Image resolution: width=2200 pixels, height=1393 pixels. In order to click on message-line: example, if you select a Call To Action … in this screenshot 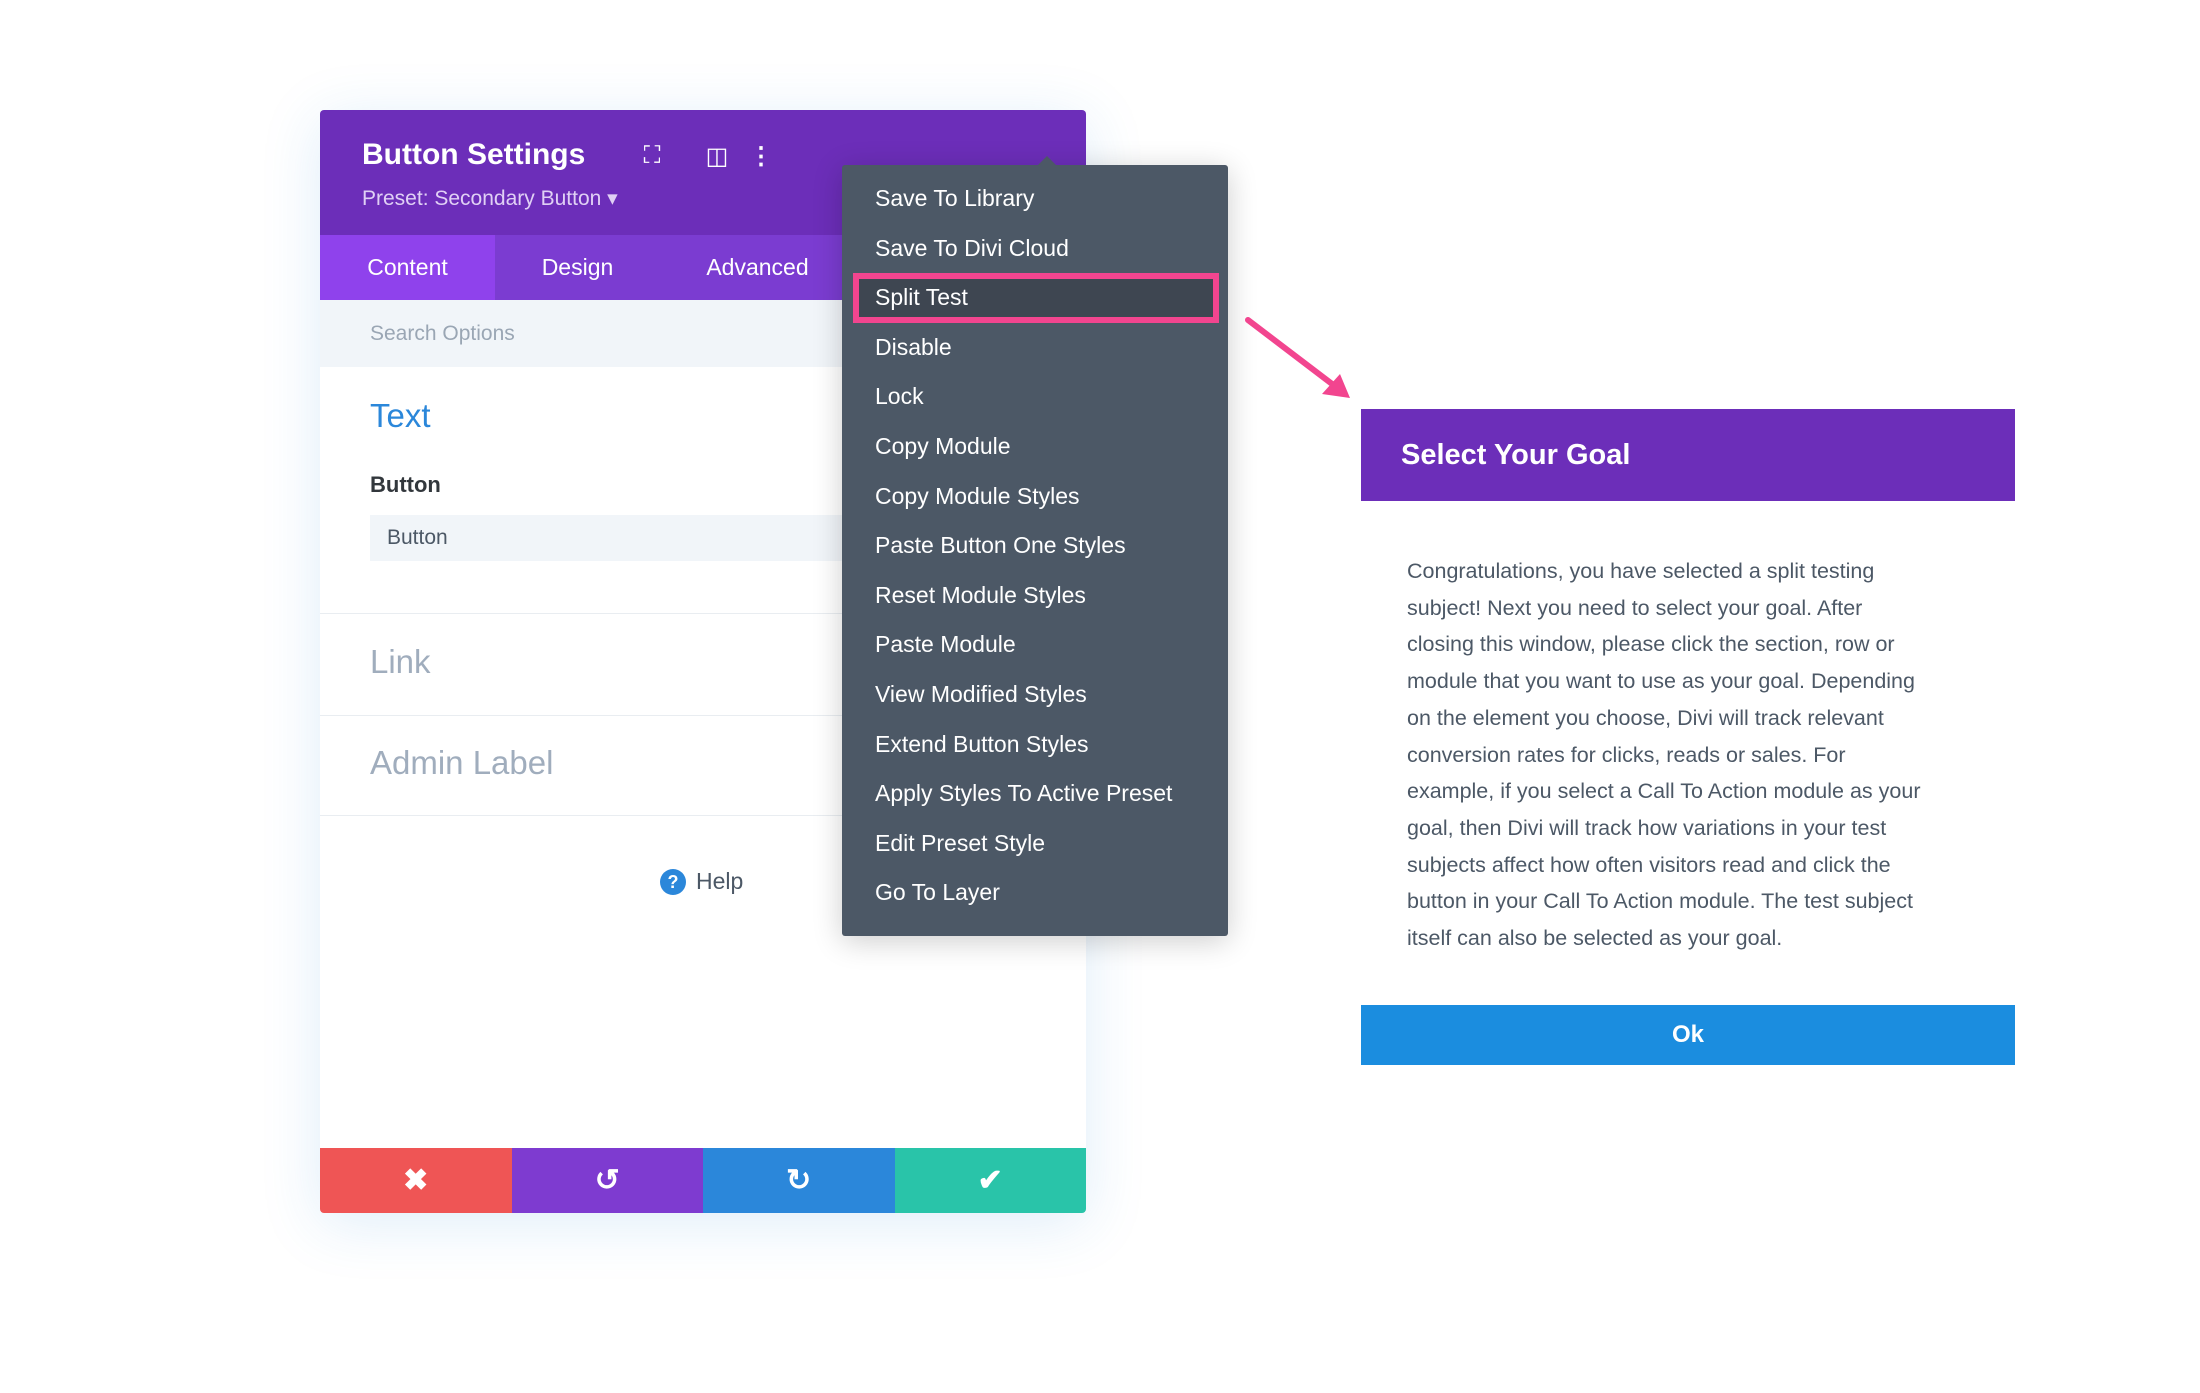, I will do `click(1664, 791)`.